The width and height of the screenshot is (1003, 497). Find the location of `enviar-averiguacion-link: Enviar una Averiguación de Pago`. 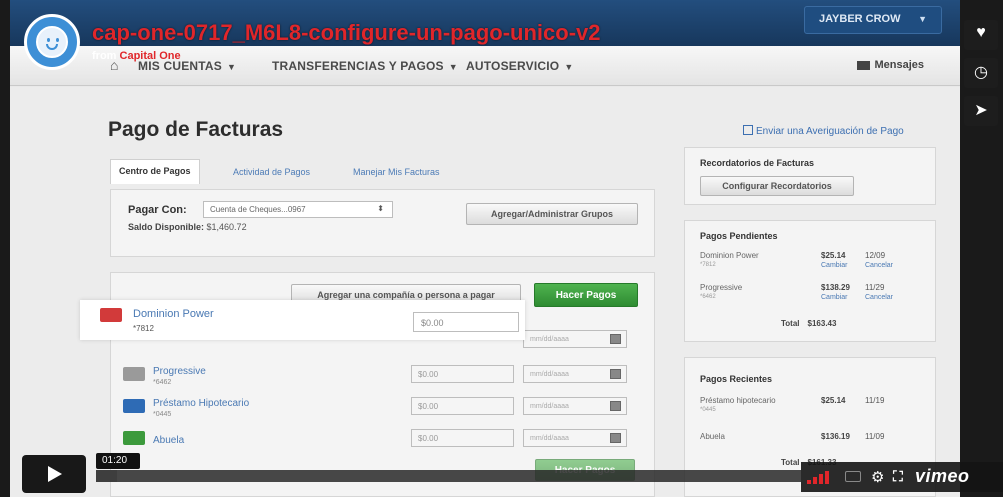

enviar-averiguacion-link: Enviar una Averiguación de Pago is located at coordinates (823, 131).